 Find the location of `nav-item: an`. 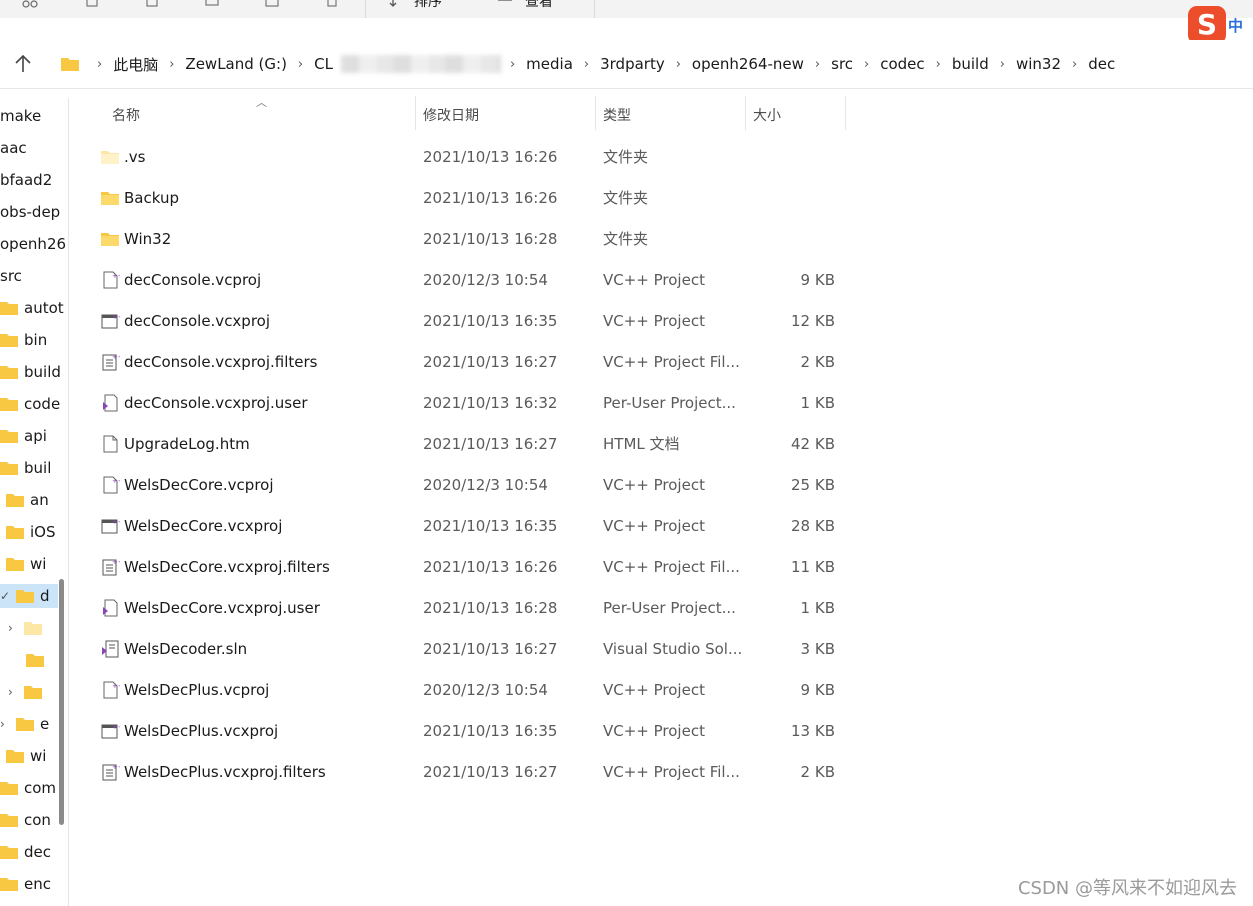

nav-item: an is located at coordinates (36, 500).